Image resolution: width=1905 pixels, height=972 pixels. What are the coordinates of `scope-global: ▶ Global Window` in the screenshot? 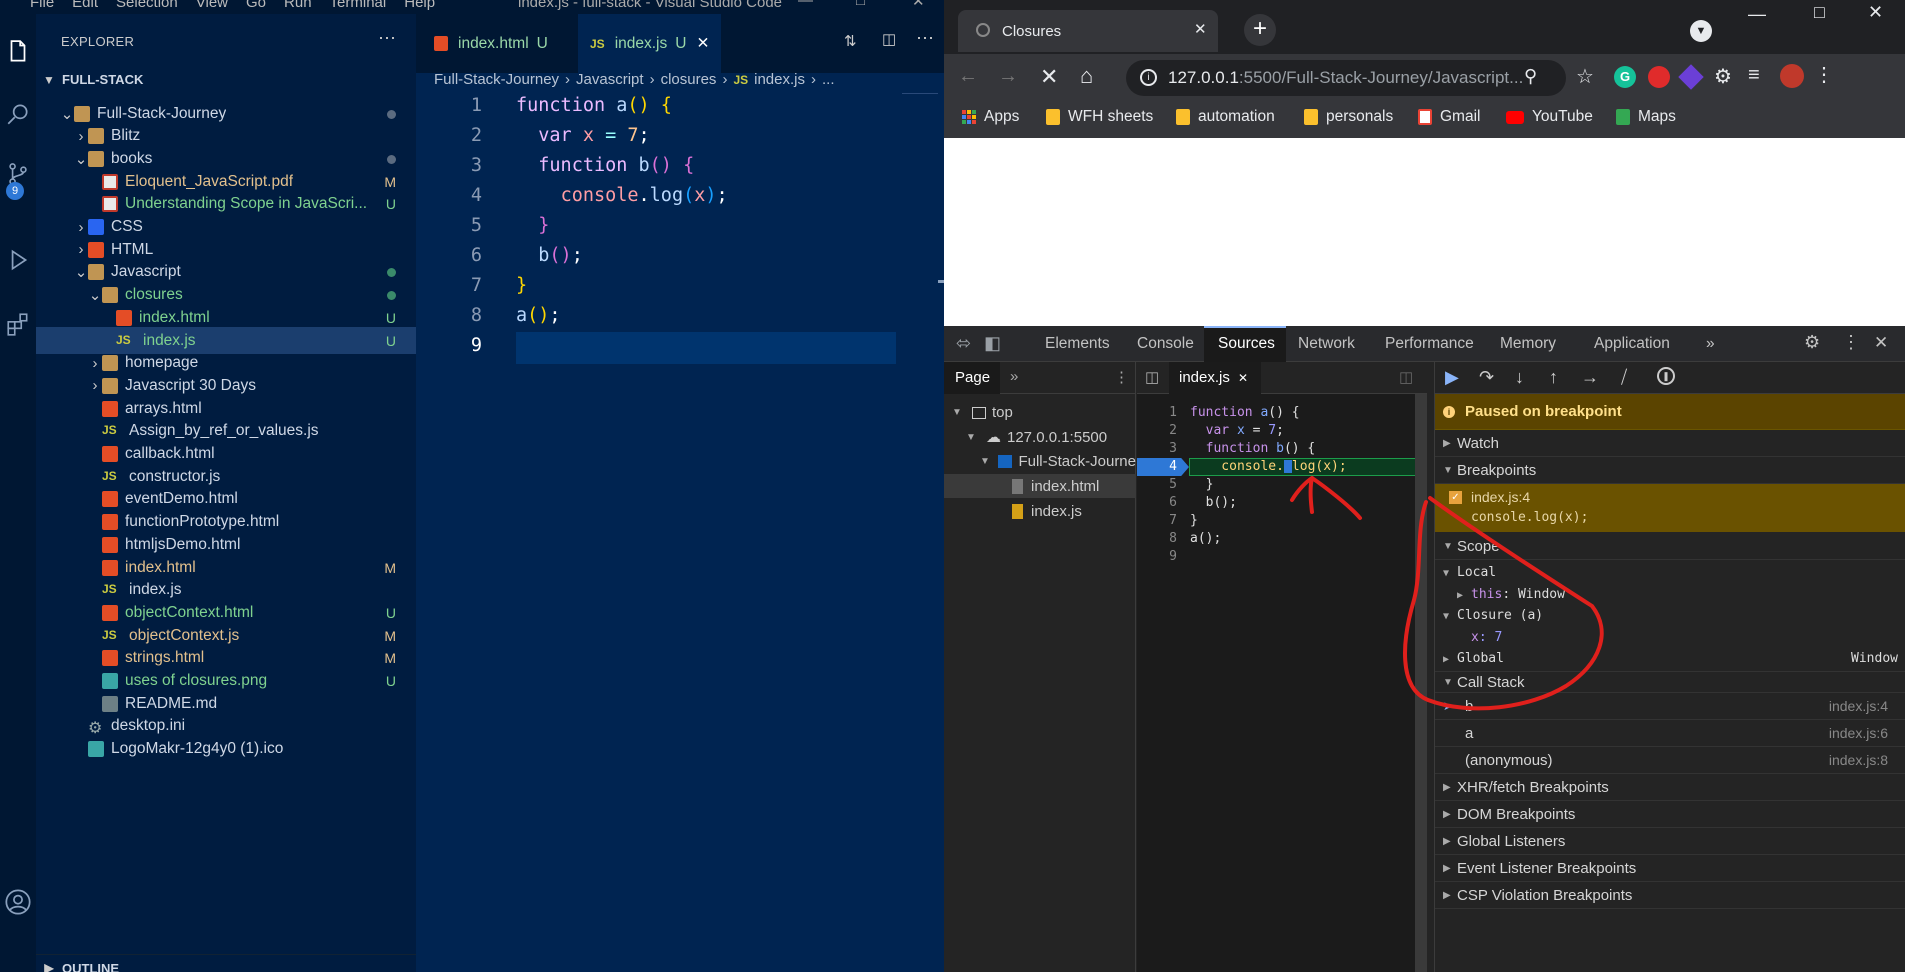 It's located at (1670, 658).